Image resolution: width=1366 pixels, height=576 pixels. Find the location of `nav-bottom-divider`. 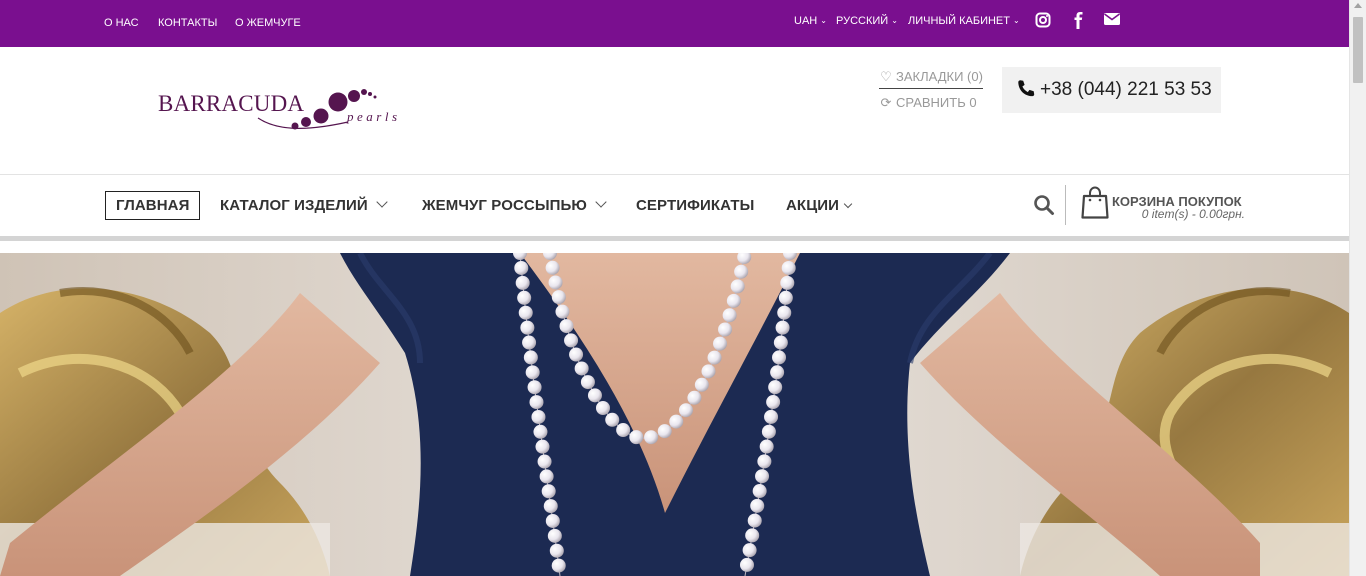

nav-bottom-divider is located at coordinates (674, 238).